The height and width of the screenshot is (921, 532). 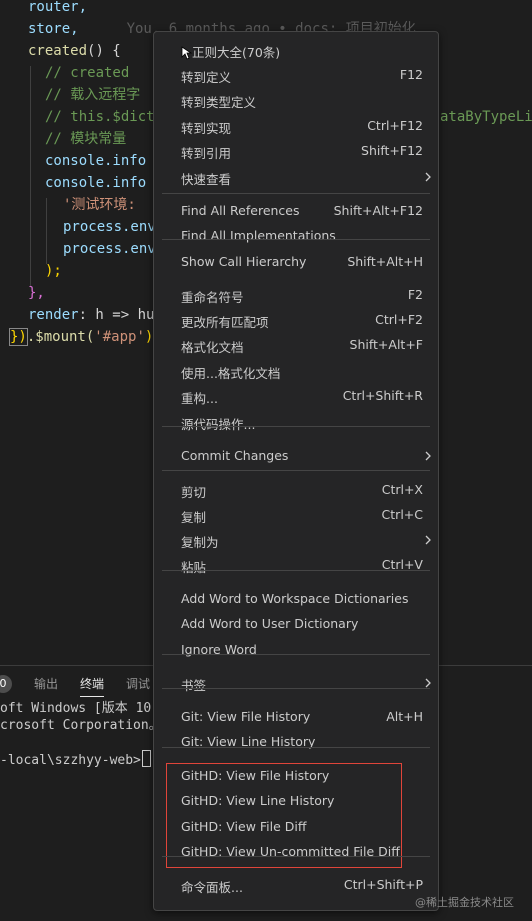 I want to click on menu-item-shortcut: Ctrl+C, so click(x=402, y=514).